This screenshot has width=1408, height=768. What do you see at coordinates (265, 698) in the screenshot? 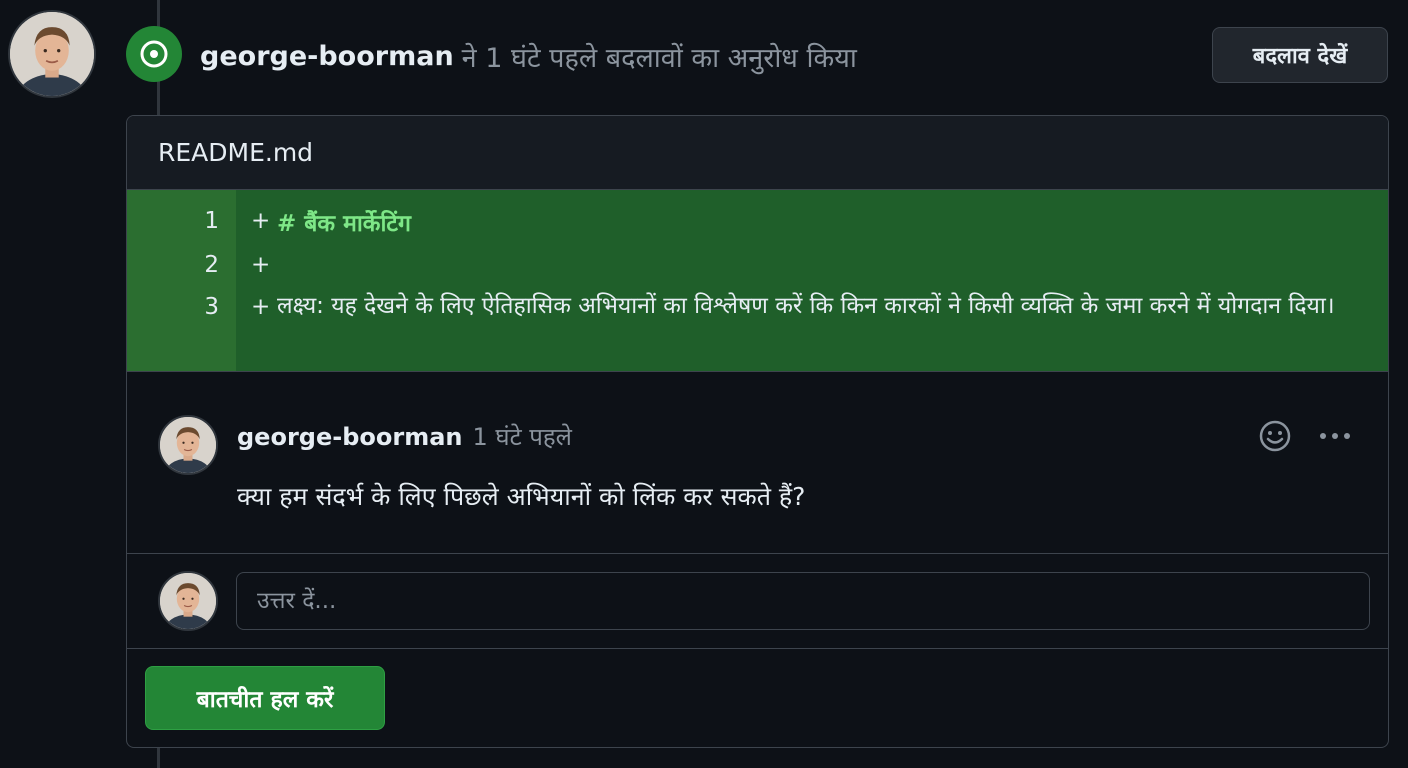
I see `resolve-conversation-button: बातचीत हल करें` at bounding box center [265, 698].